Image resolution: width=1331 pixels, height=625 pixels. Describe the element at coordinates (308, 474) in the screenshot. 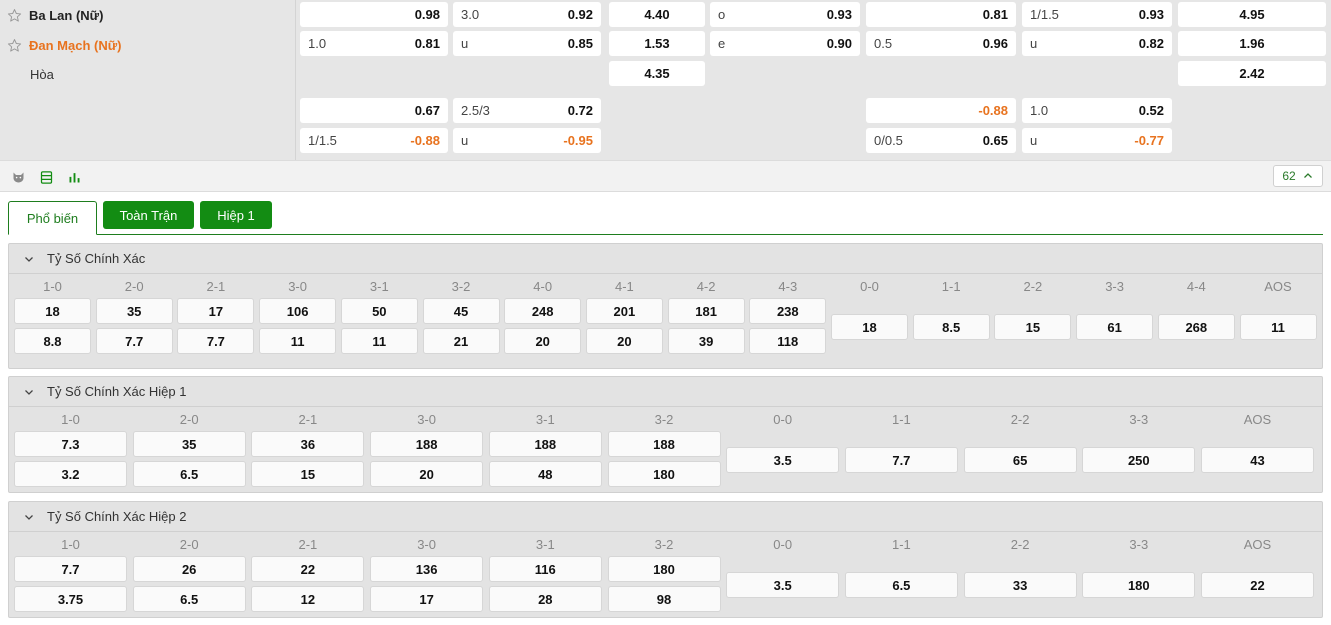

I see `away-score-odds-button: 15` at that location.